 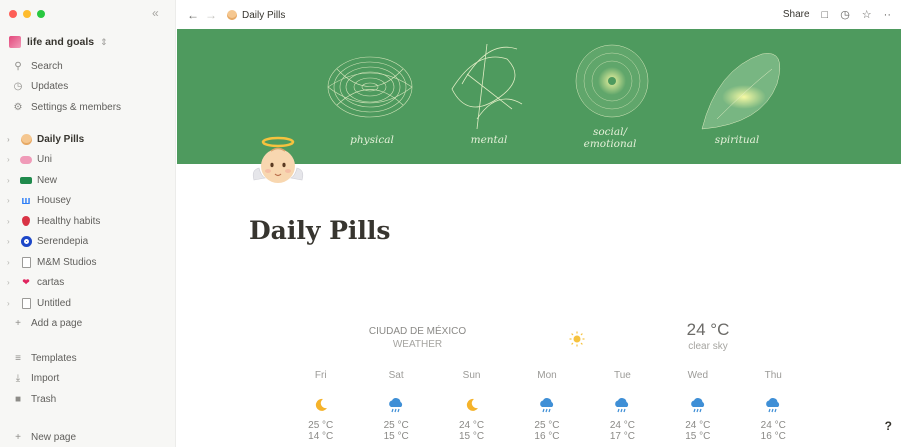 What do you see at coordinates (26, 159) in the screenshot?
I see `brain-emoji-icon` at bounding box center [26, 159].